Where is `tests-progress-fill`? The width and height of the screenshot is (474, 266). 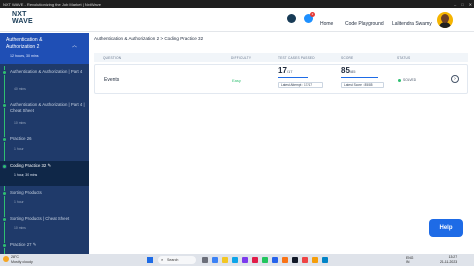
tests-progress-fill is located at coordinates (293, 77).